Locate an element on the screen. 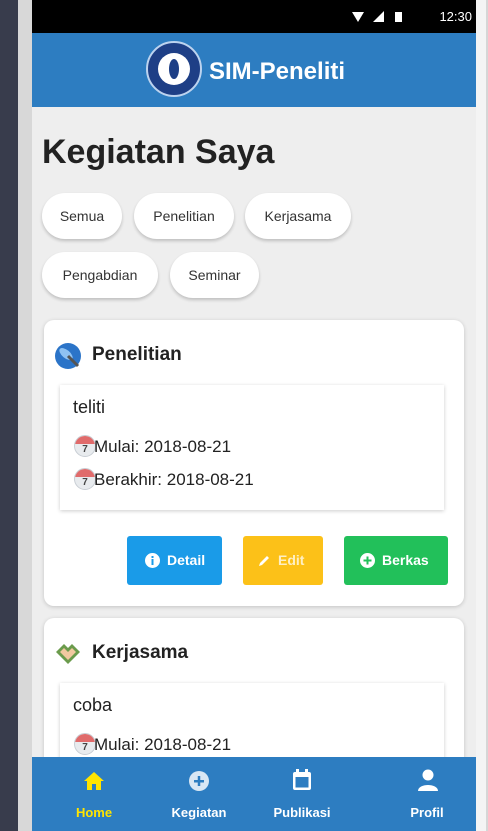 Image resolution: width=488 pixels, height=831 pixels. activity-title: teliti is located at coordinates (89, 407).